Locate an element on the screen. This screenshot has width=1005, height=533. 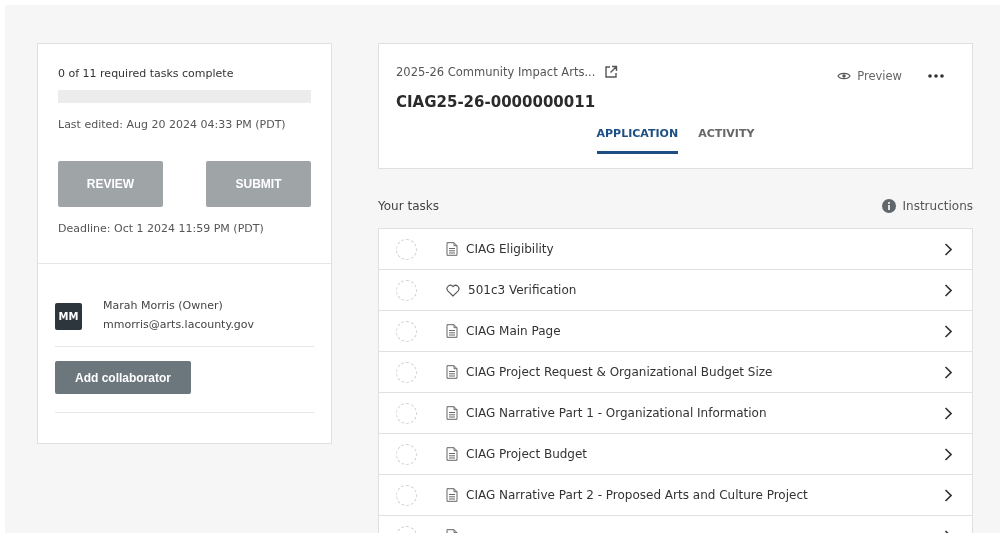
last-edited-text: Last edited: Aug 20 2024 04:33 PM (PDT) is located at coordinates (172, 124).